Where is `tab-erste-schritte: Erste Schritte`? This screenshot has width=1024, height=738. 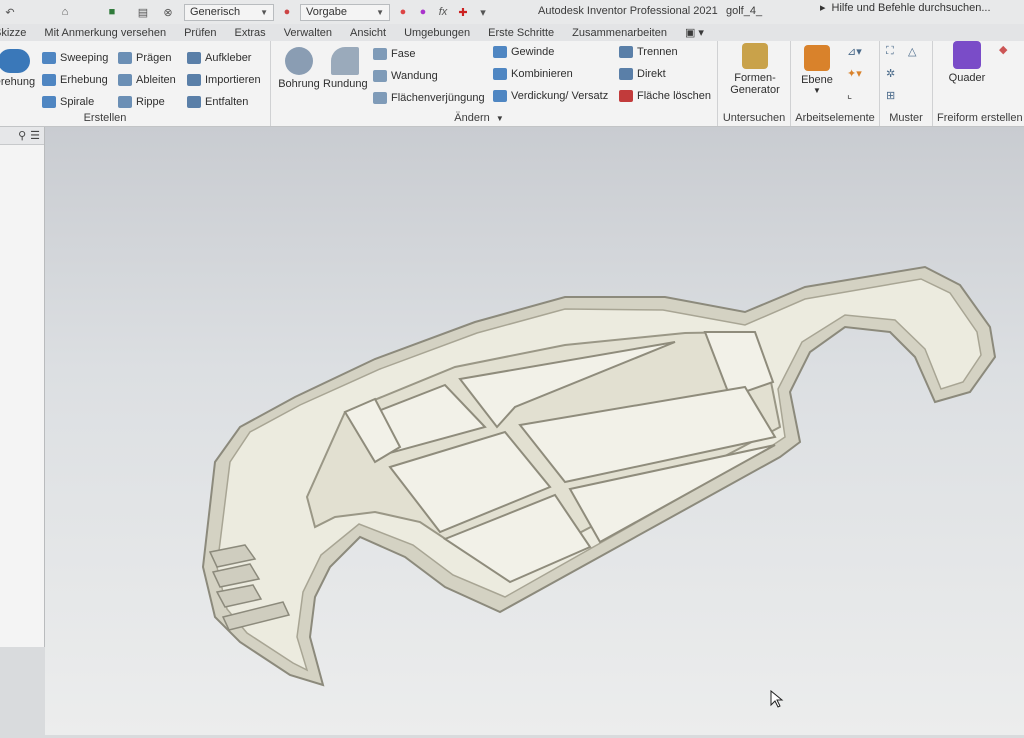 tab-erste-schritte: Erste Schritte is located at coordinates (521, 33).